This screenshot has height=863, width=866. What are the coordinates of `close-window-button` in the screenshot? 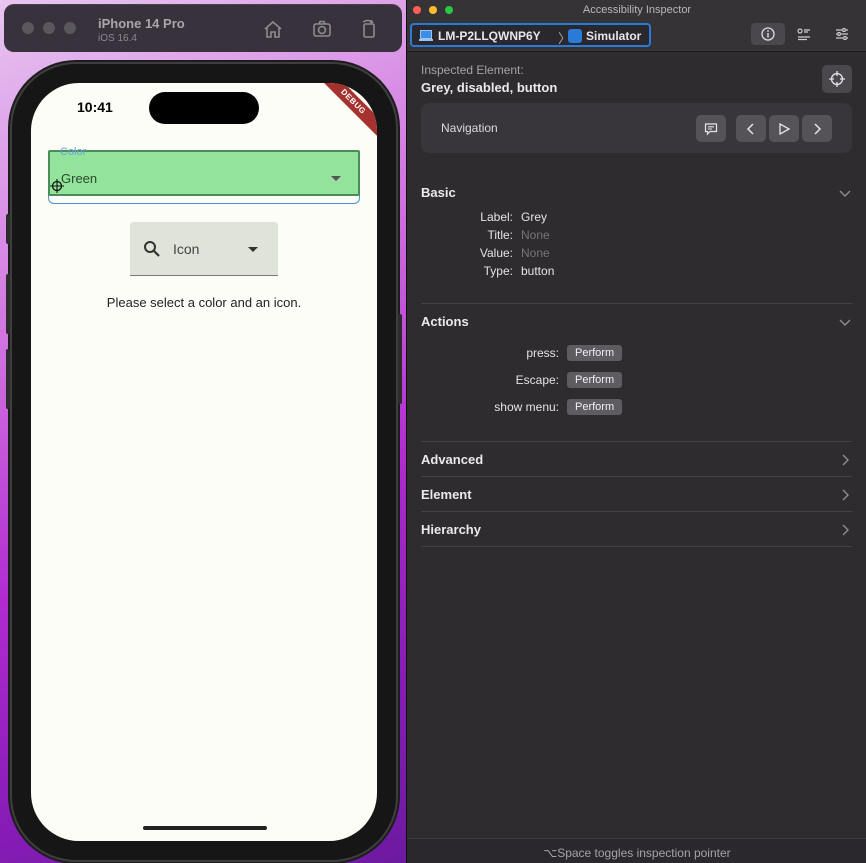 It's located at (28, 28).